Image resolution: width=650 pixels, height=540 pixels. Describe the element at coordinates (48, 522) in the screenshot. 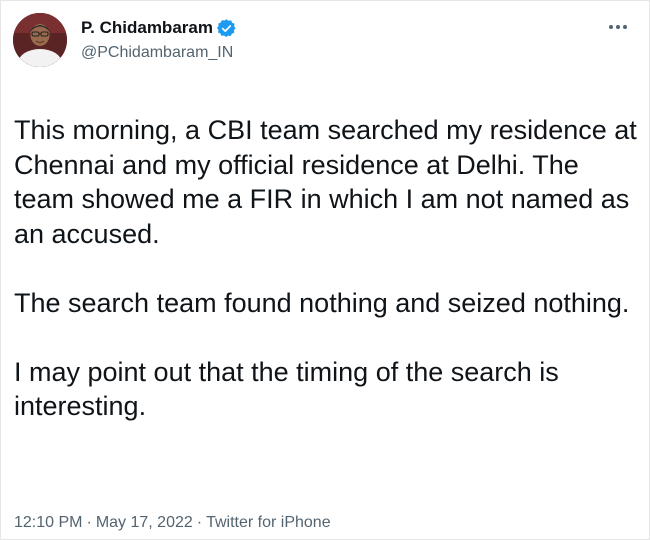

I see `tweet-time: 12:10 PM` at that location.